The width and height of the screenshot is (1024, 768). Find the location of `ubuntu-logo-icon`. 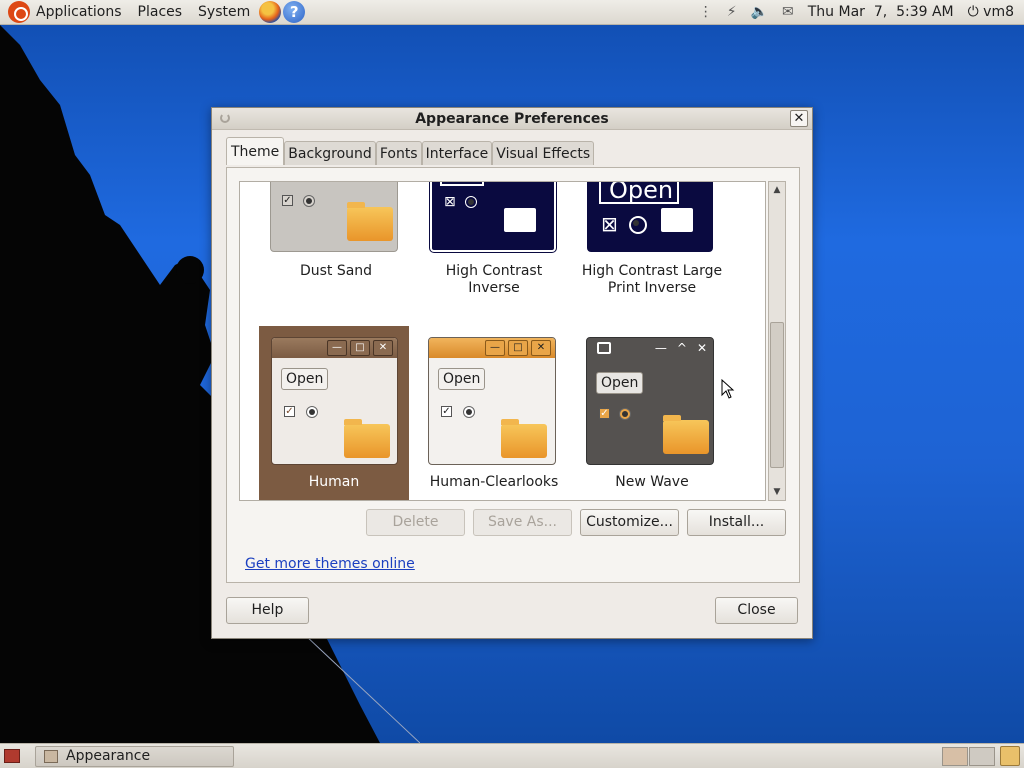

ubuntu-logo-icon is located at coordinates (19, 12).